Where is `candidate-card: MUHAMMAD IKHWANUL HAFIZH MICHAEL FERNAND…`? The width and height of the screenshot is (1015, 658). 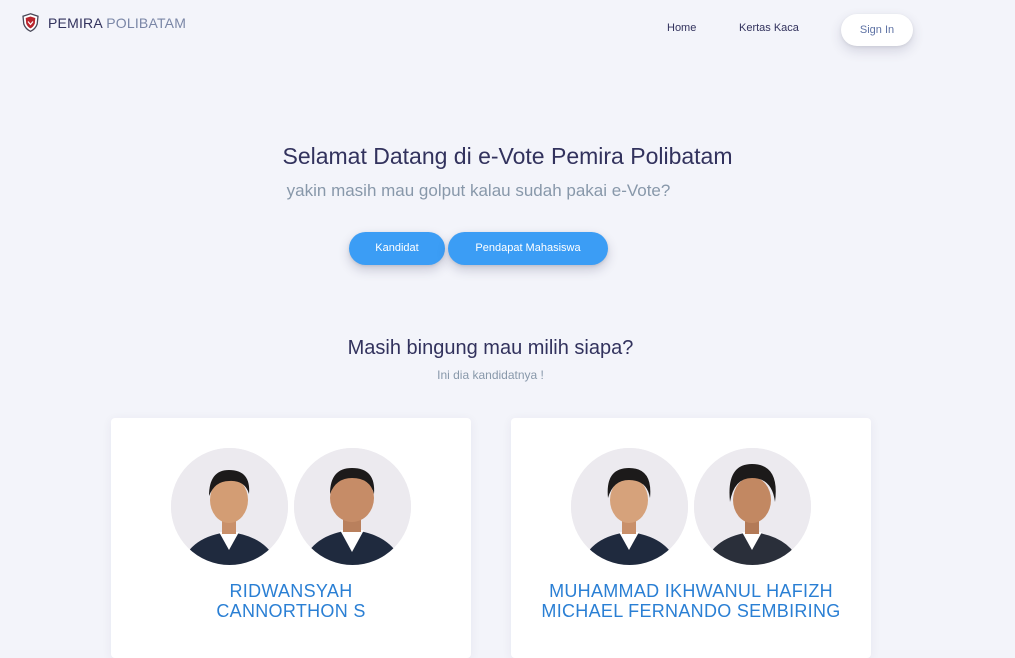
candidate-card: MUHAMMAD IKHWANUL HAFIZH MICHAEL FERNAND… is located at coordinates (691, 538).